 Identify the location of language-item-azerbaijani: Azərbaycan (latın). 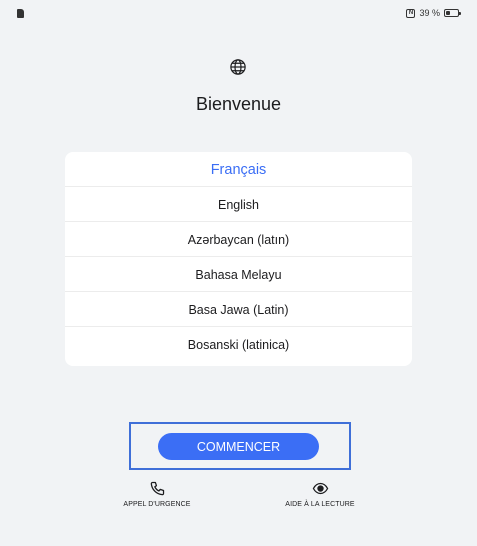
(238, 239).